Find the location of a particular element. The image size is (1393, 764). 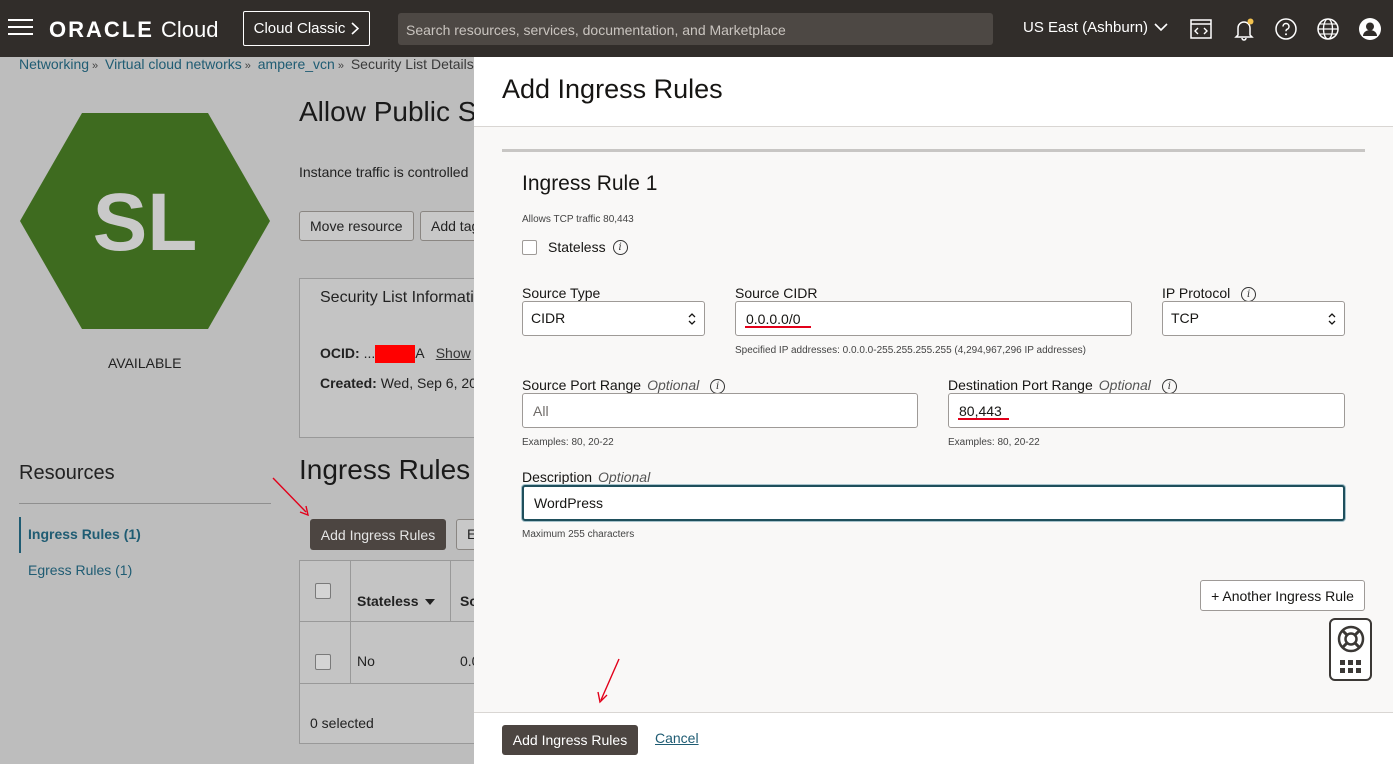

source-cidr-label: Source CIDR is located at coordinates (776, 293).